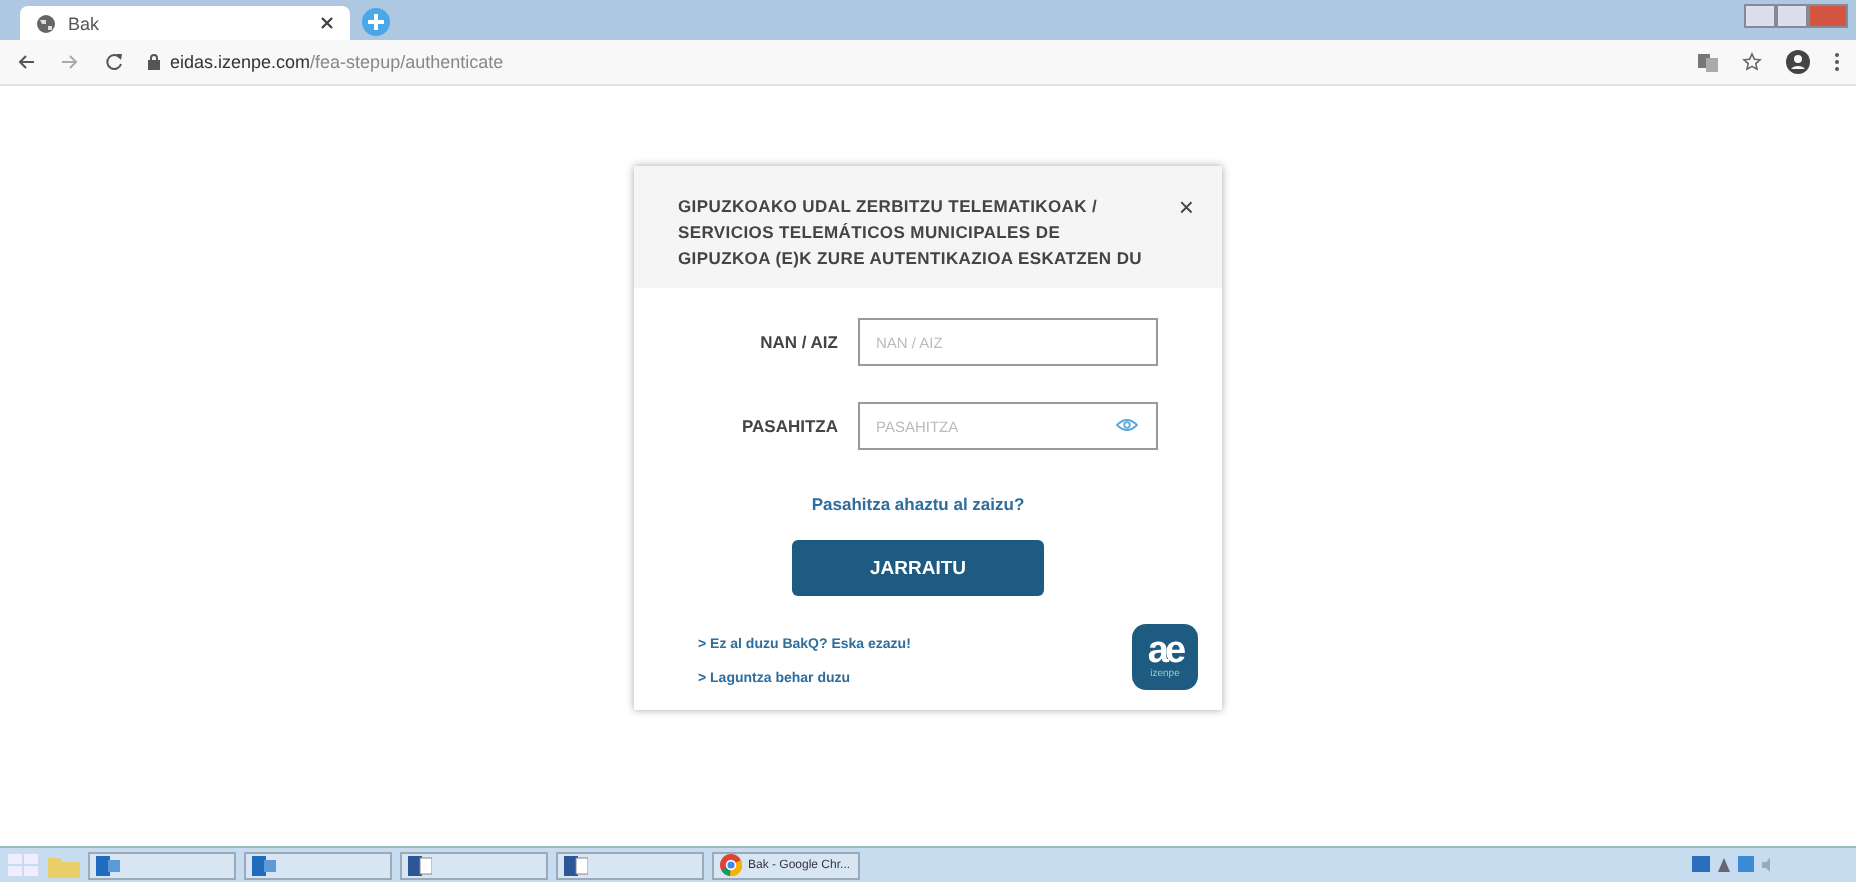  I want to click on forward-icon, so click(70, 62).